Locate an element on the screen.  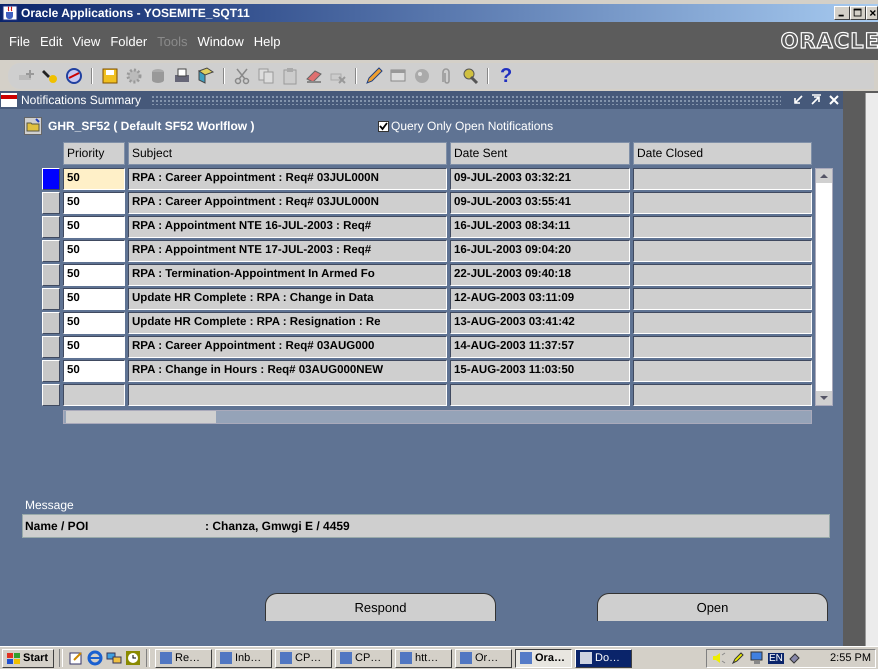
window-title: Oracle Applications - YOSEMITE_SQT11 is located at coordinates (136, 13).